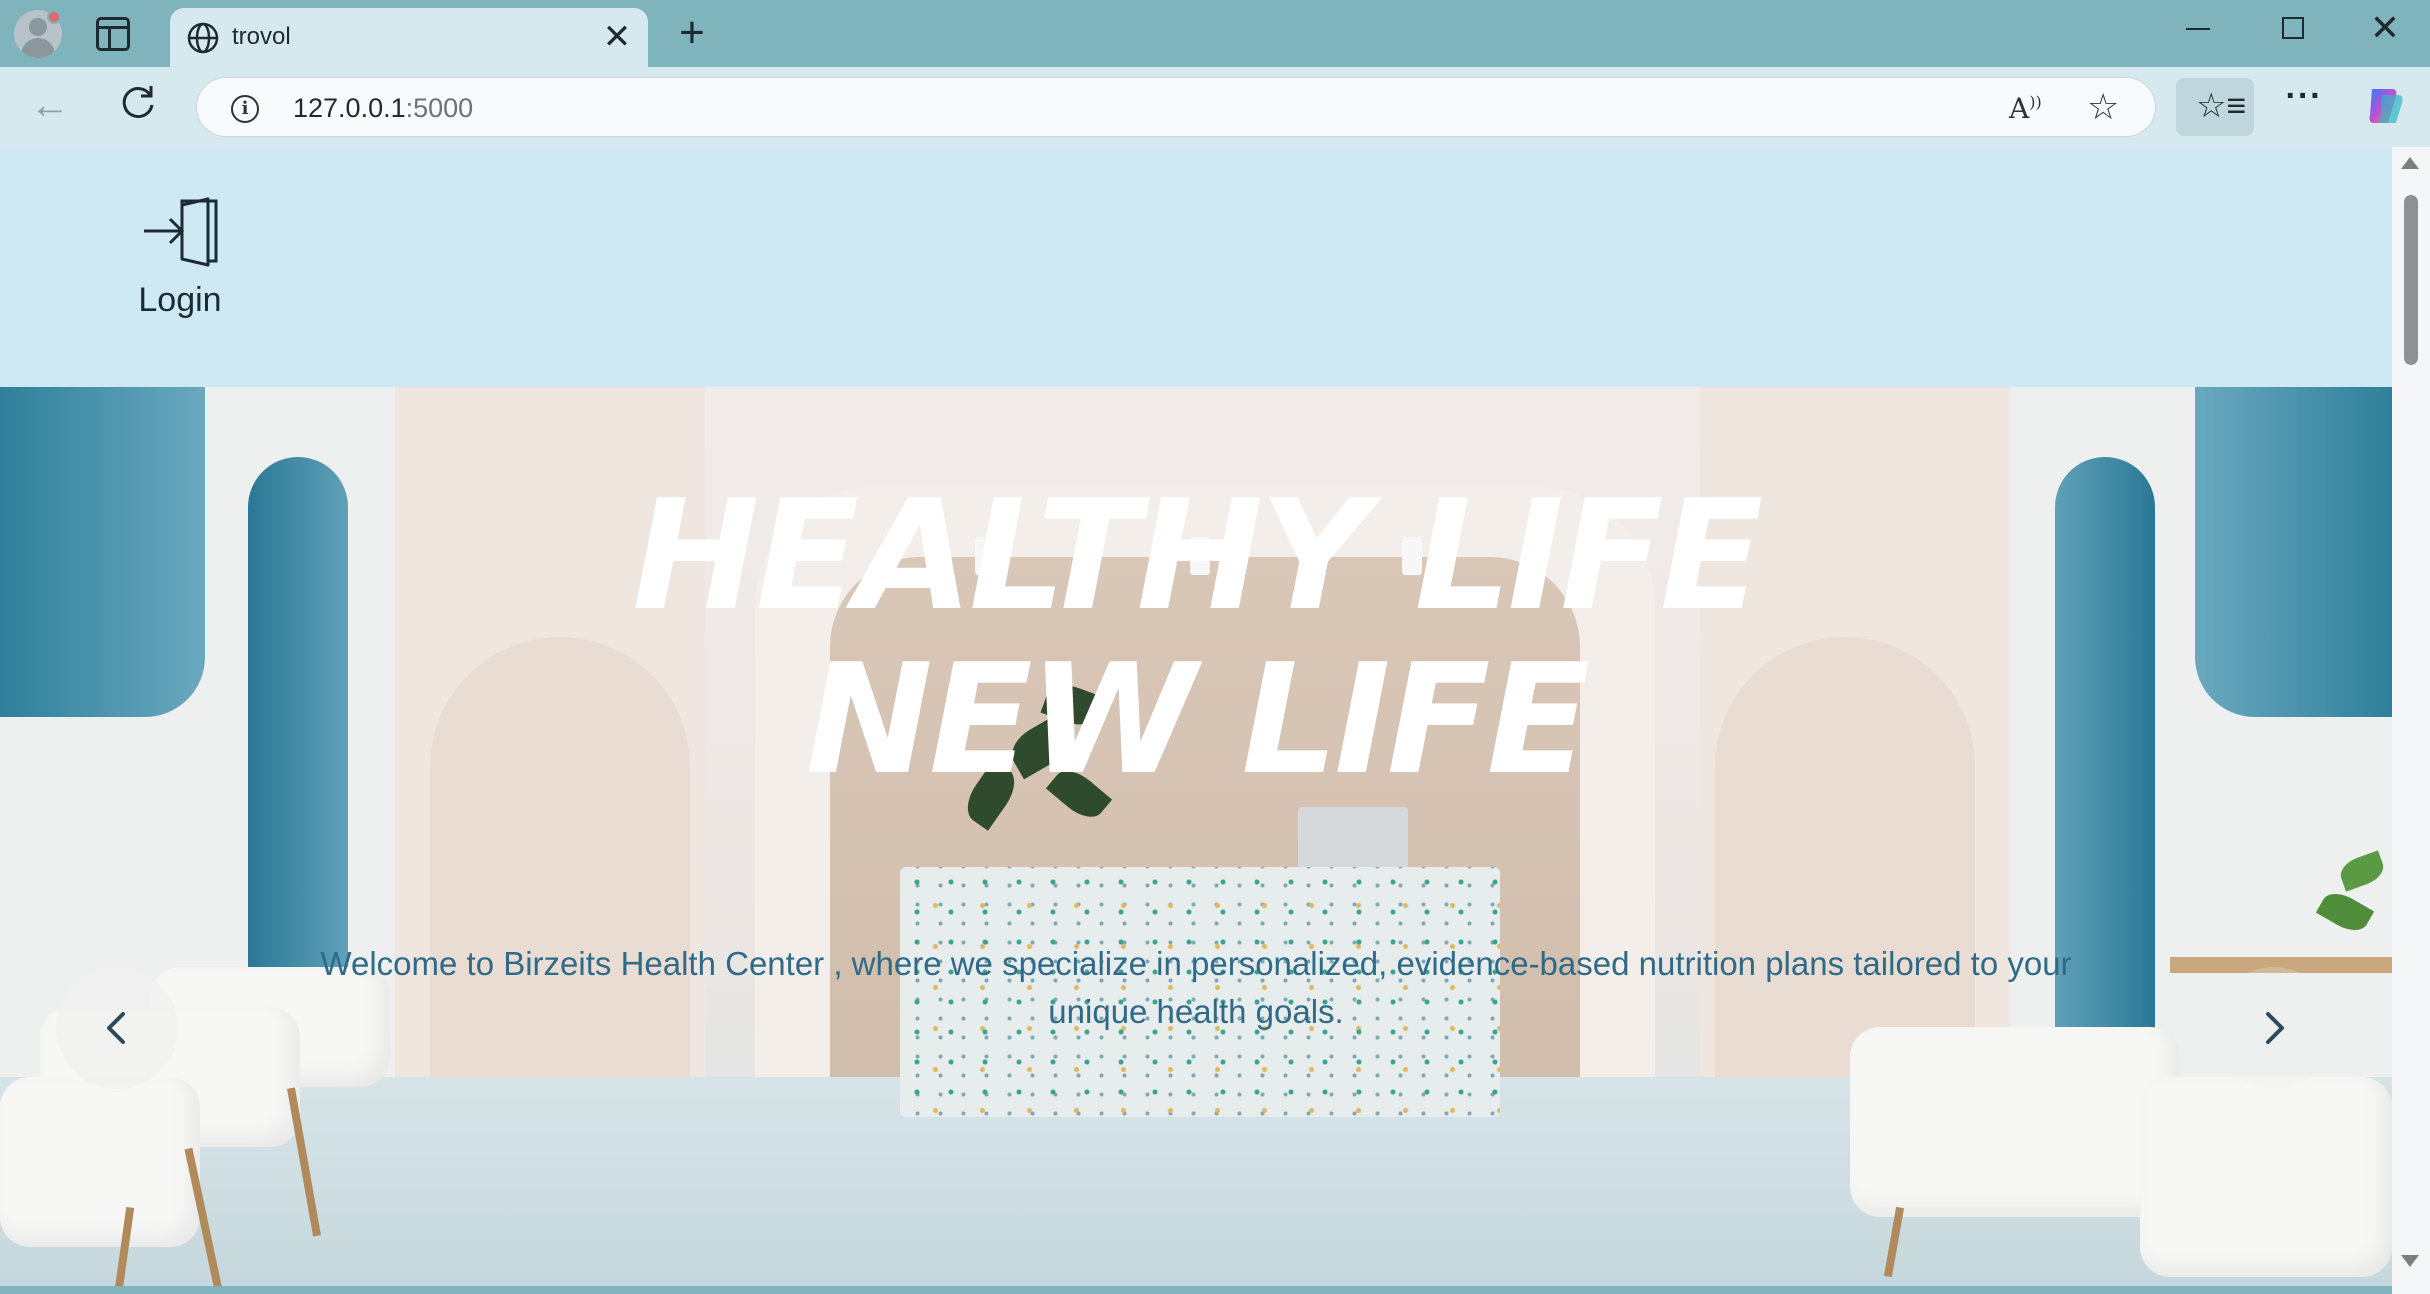  Describe the element at coordinates (2385, 28) in the screenshot. I see `window-close-icon: ✕` at that location.